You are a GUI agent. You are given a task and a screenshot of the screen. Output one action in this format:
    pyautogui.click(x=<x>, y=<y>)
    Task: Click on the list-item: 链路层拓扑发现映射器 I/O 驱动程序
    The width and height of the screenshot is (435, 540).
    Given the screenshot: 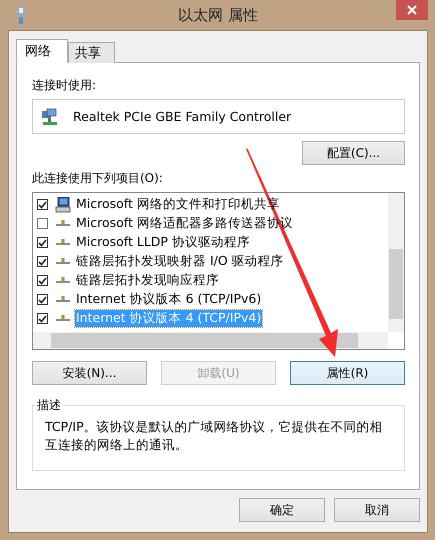 What is the action you would take?
    pyautogui.click(x=180, y=261)
    